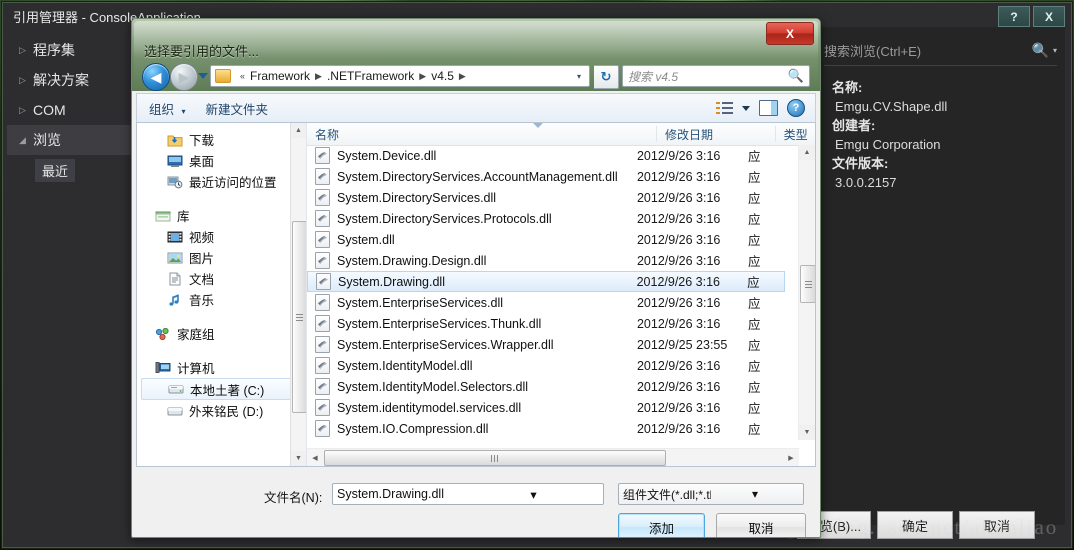 Image resolution: width=1074 pixels, height=550 pixels. What do you see at coordinates (442, 76) in the screenshot?
I see `breadcrumb-item-v45: v4.5` at bounding box center [442, 76].